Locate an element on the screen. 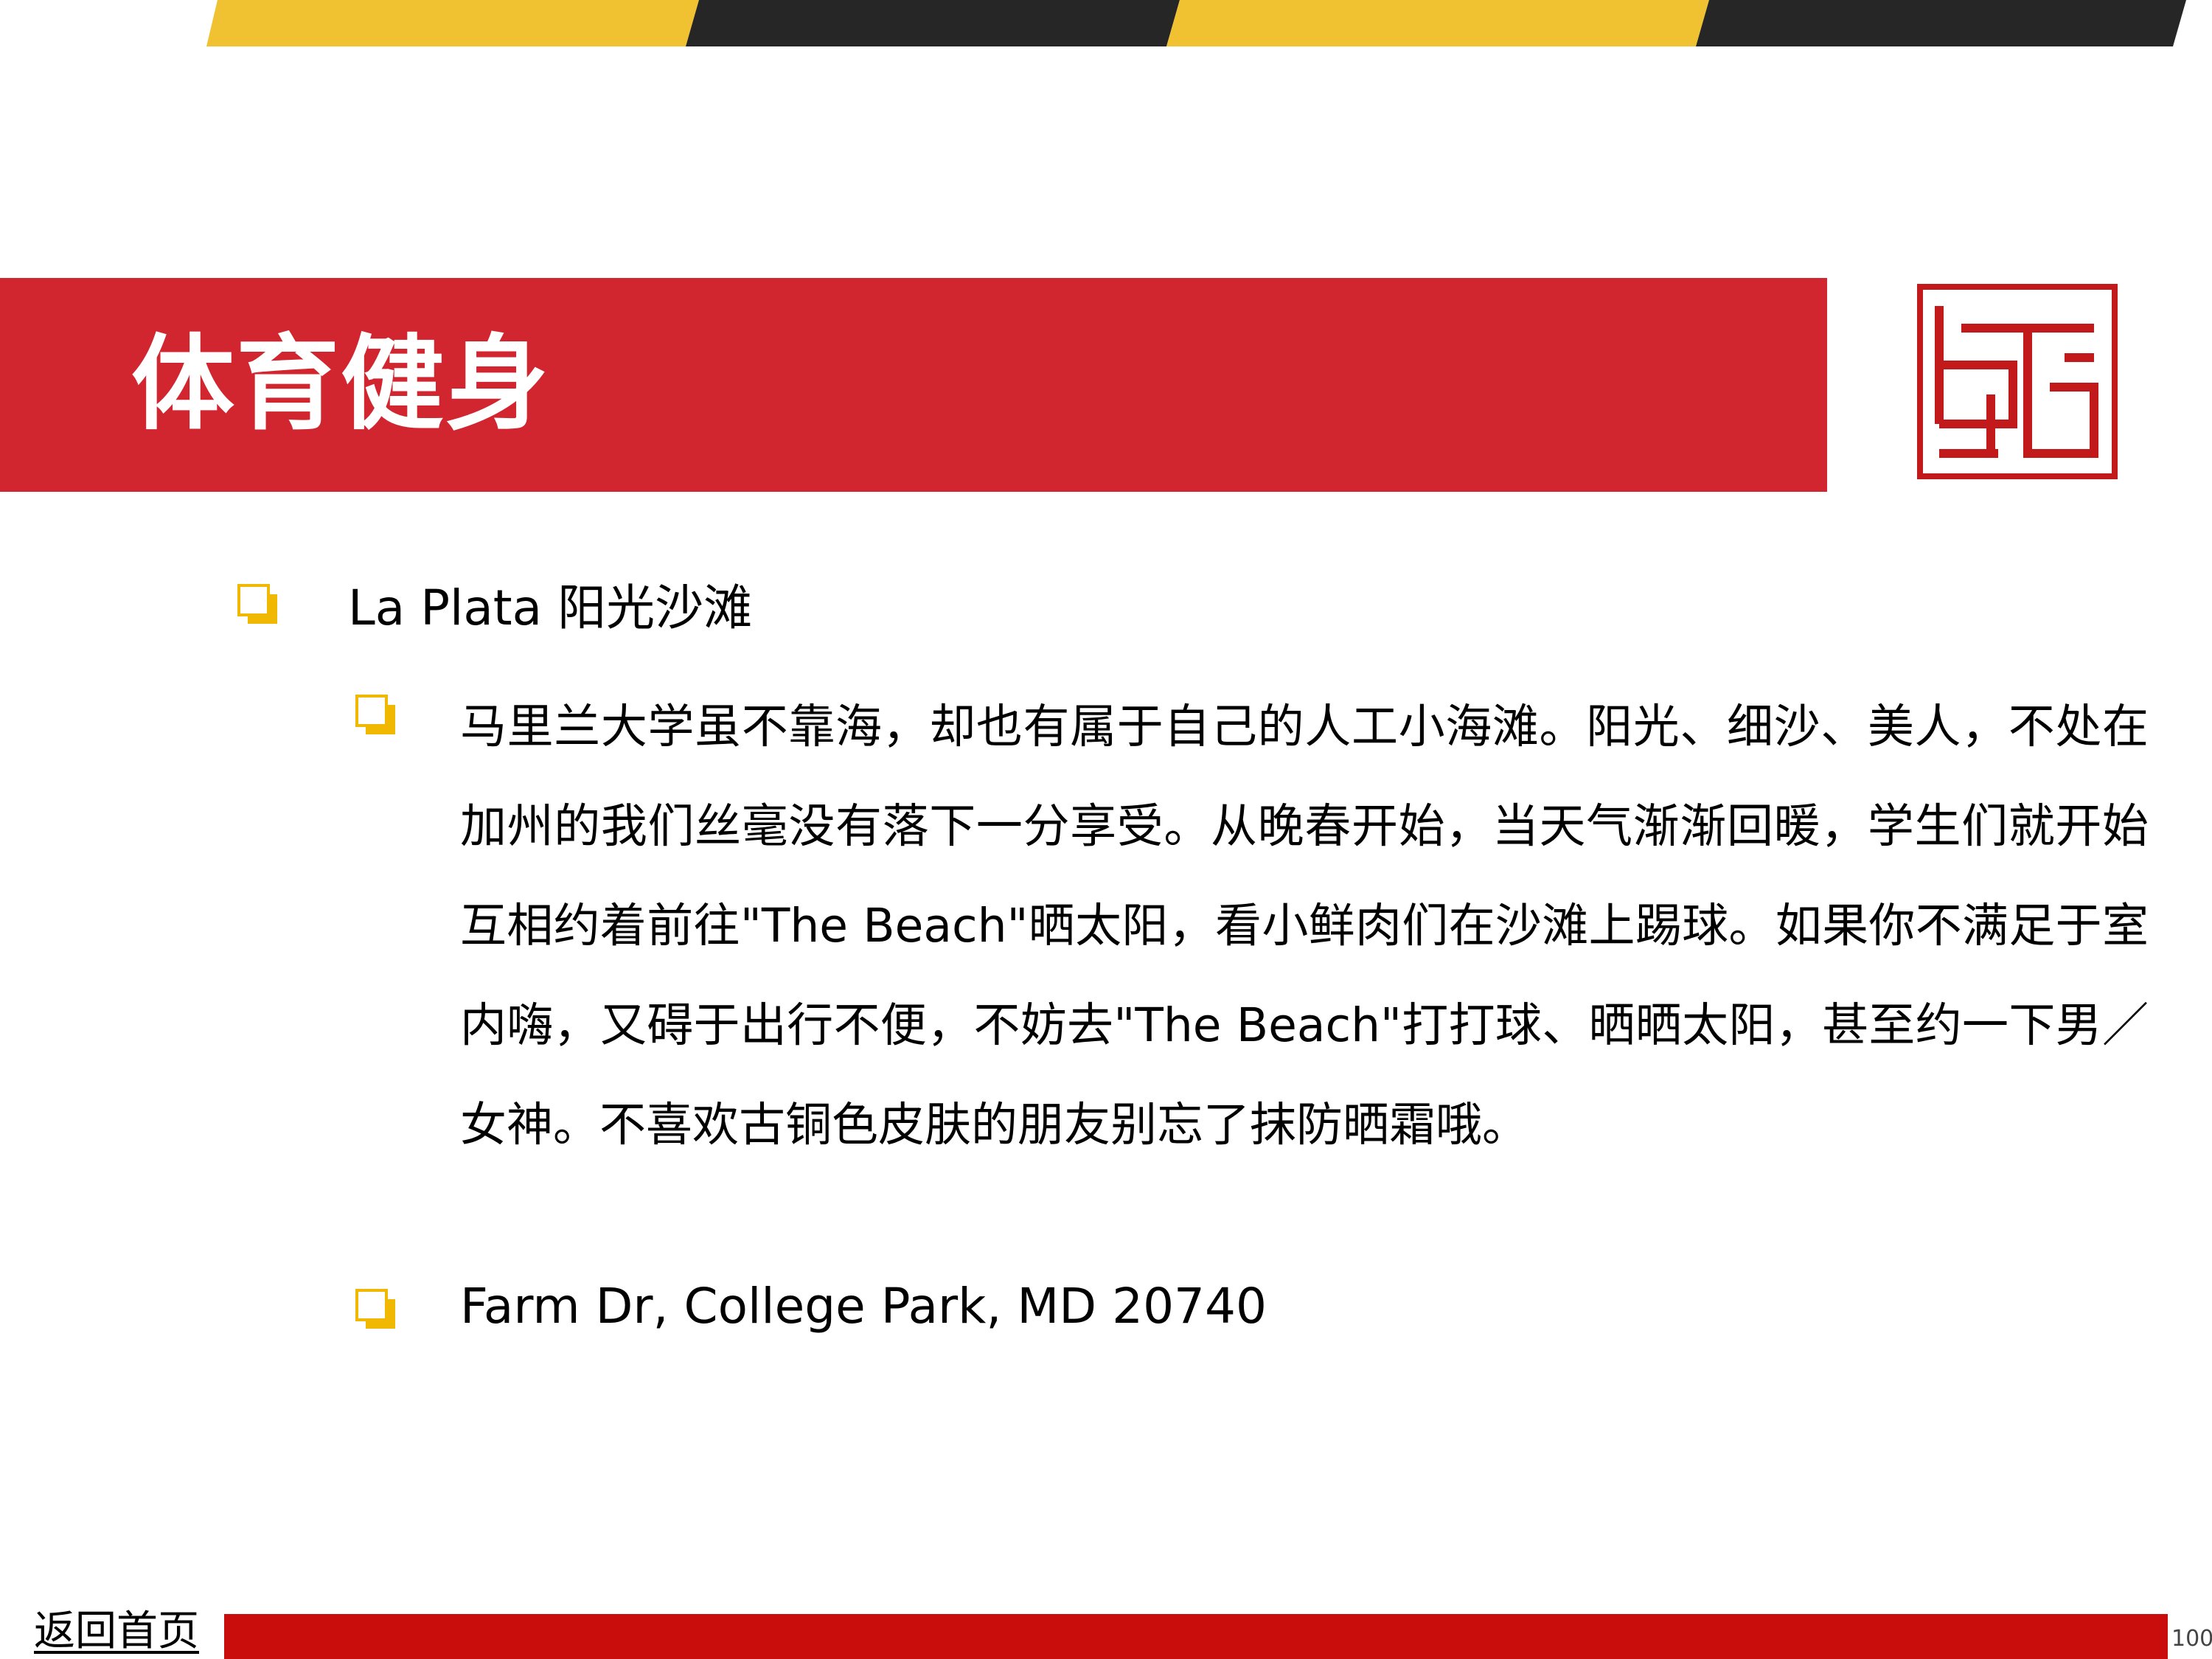 The width and height of the screenshot is (2212, 1659). list-item-address: Farm Dr, College Park, MD 20740 is located at coordinates (863, 1306).